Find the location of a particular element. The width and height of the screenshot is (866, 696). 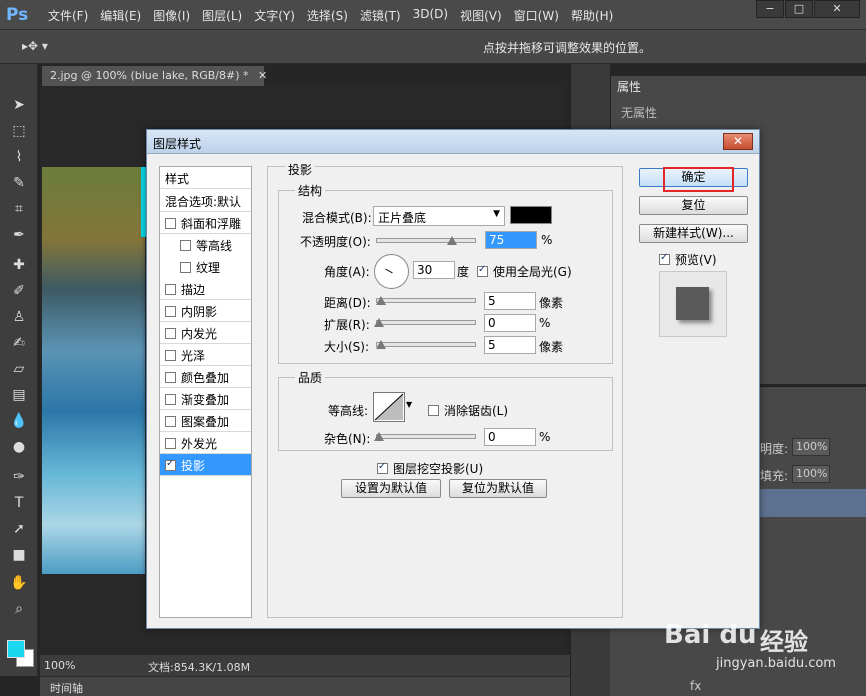

preview-check is located at coordinates (664, 258).